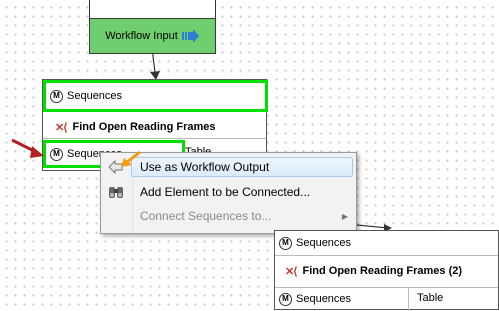  I want to click on output-port-table-2: Table, so click(430, 298).